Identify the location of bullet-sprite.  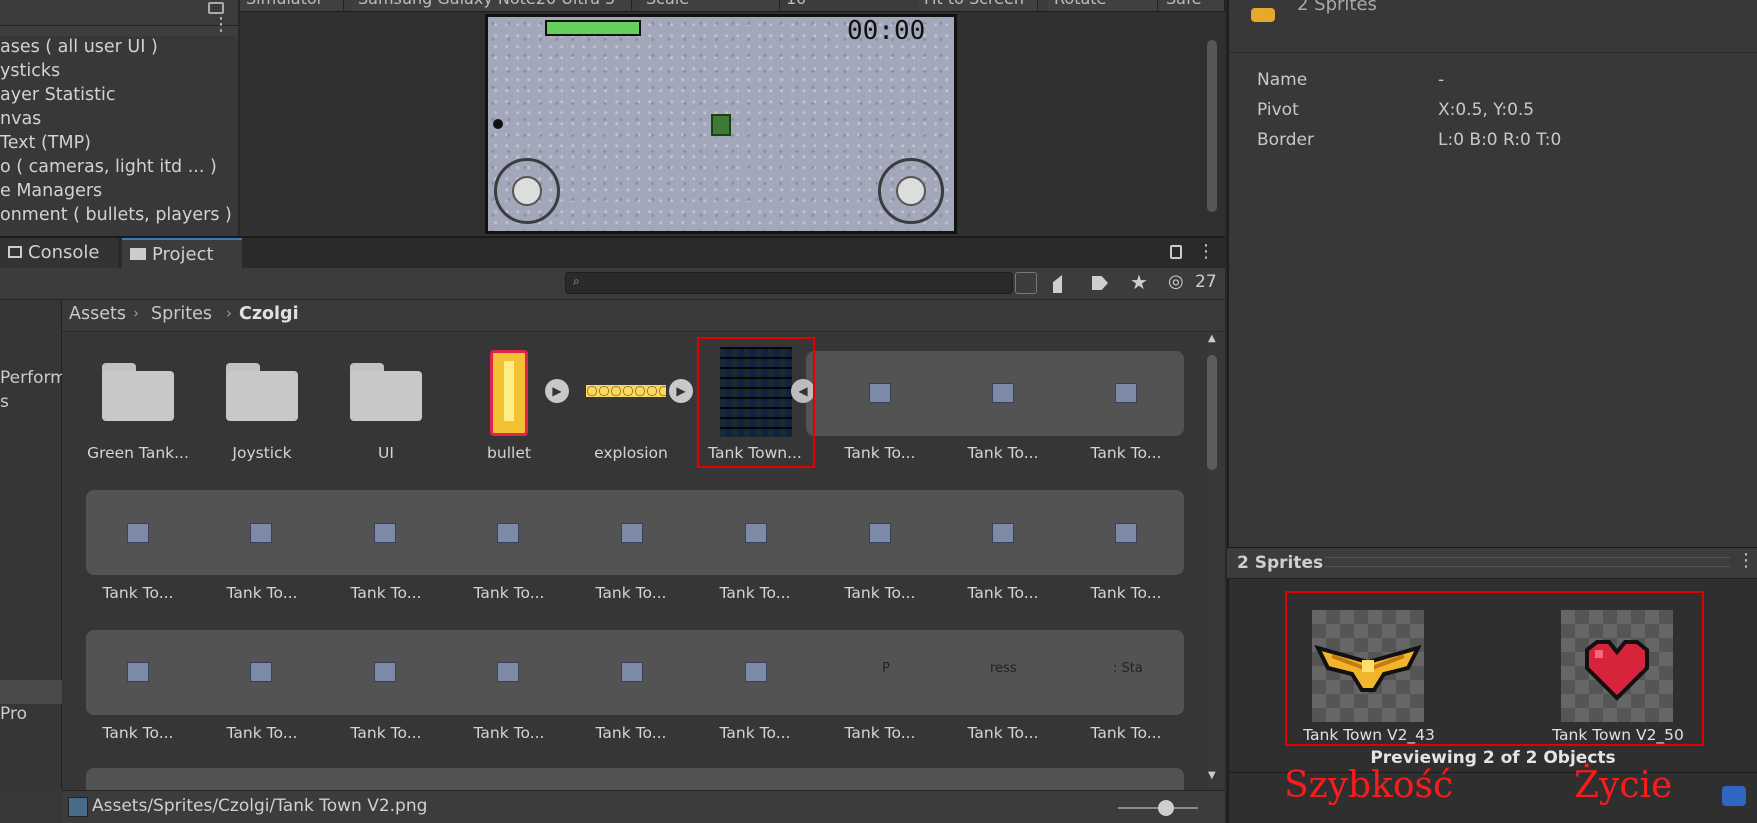
(509, 393).